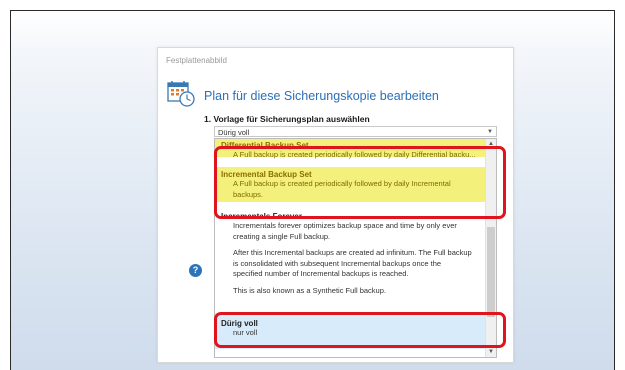 The image size is (625, 370). What do you see at coordinates (355, 131) in the screenshot?
I see `template-select: Dürig voll ▼` at bounding box center [355, 131].